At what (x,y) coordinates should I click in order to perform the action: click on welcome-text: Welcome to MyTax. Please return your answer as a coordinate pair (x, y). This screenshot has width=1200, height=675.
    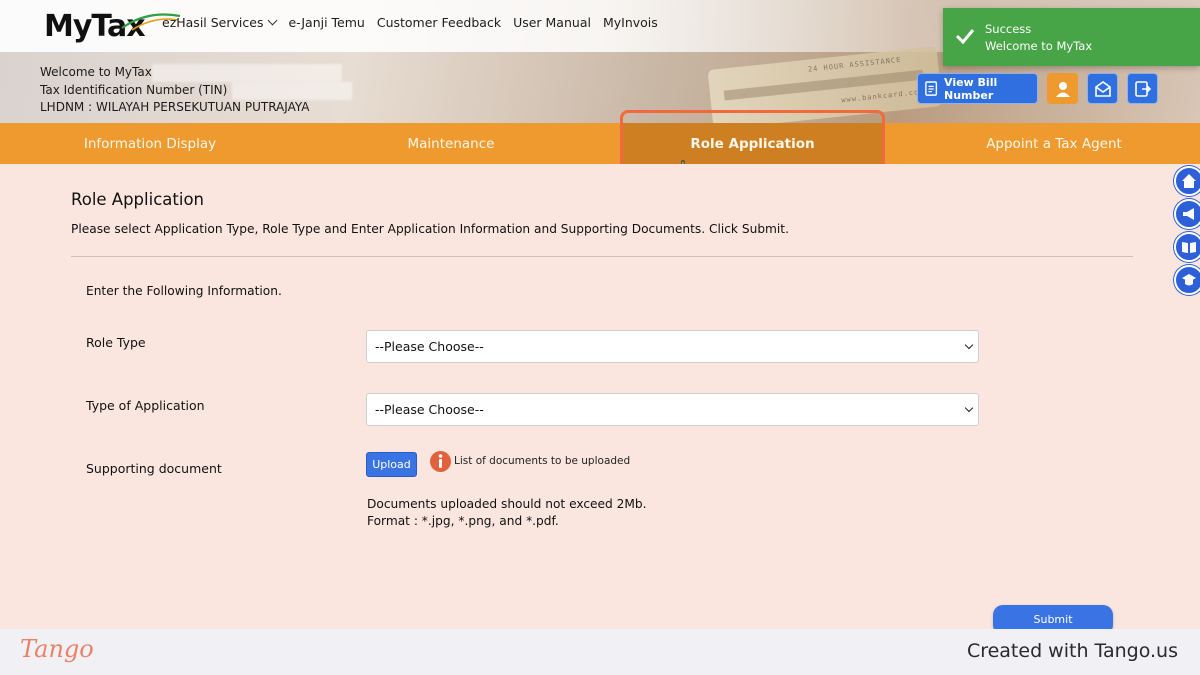
    Looking at the image, I should click on (96, 72).